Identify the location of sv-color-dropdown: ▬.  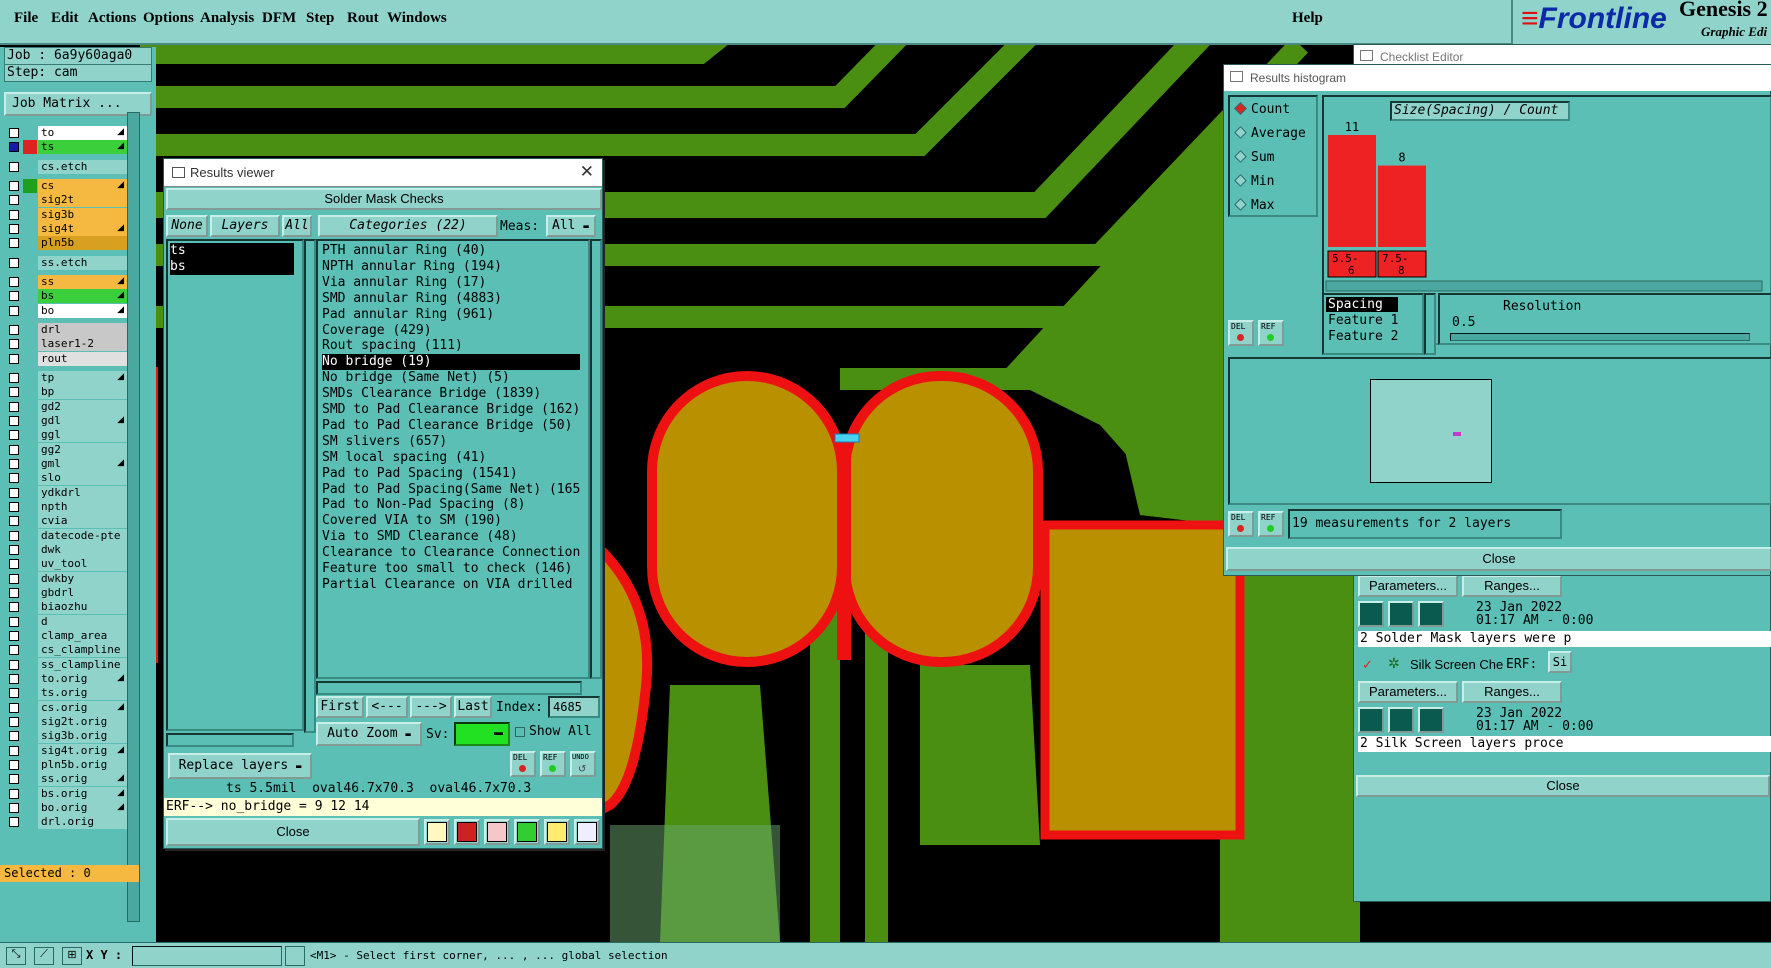
(482, 734).